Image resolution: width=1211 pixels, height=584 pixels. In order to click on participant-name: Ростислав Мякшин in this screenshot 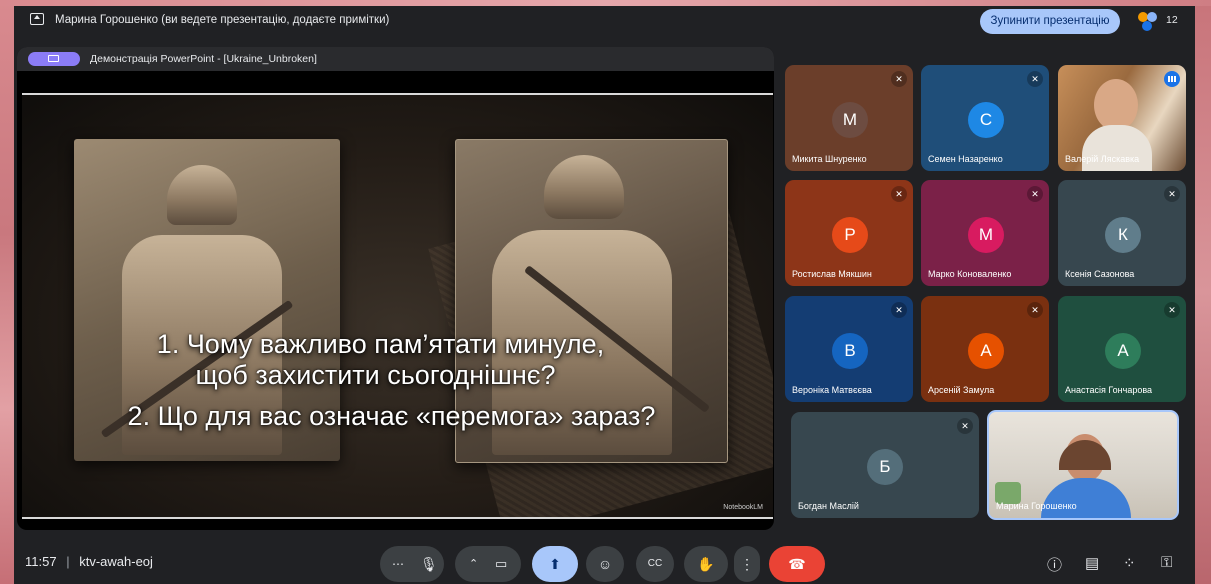, I will do `click(832, 274)`.